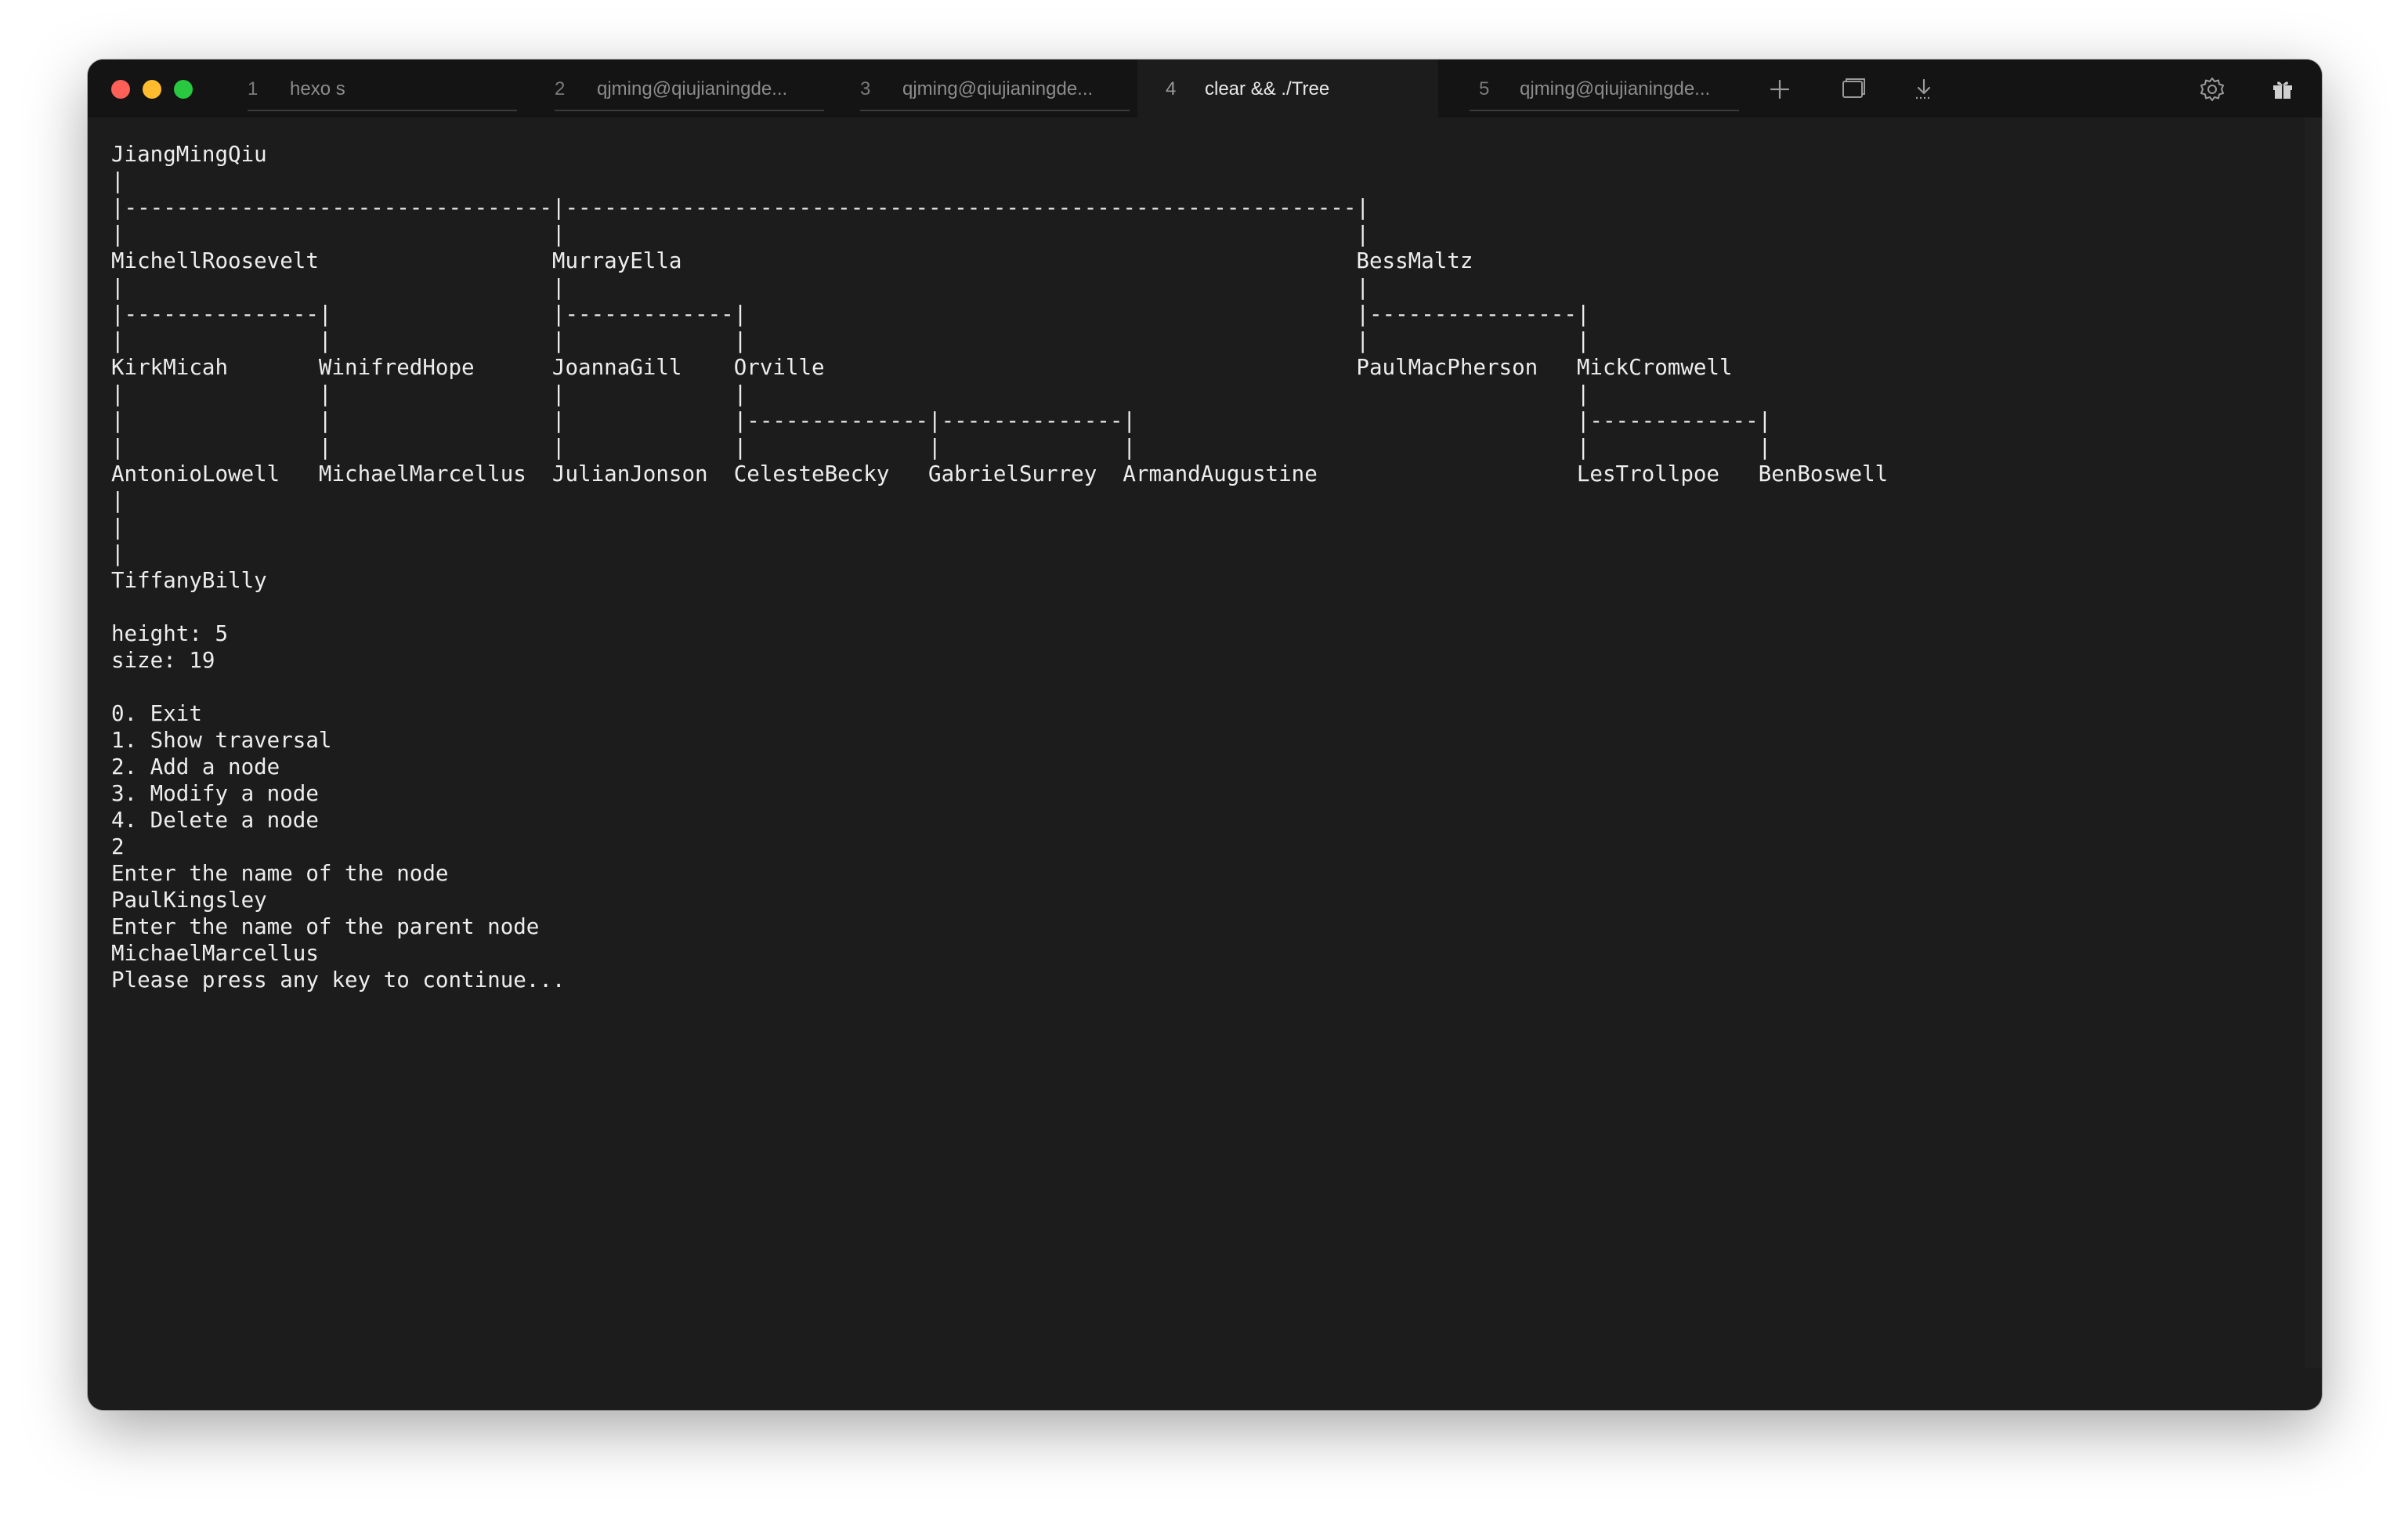 The image size is (2408, 1526). I want to click on tab-number: 4, so click(1171, 88).